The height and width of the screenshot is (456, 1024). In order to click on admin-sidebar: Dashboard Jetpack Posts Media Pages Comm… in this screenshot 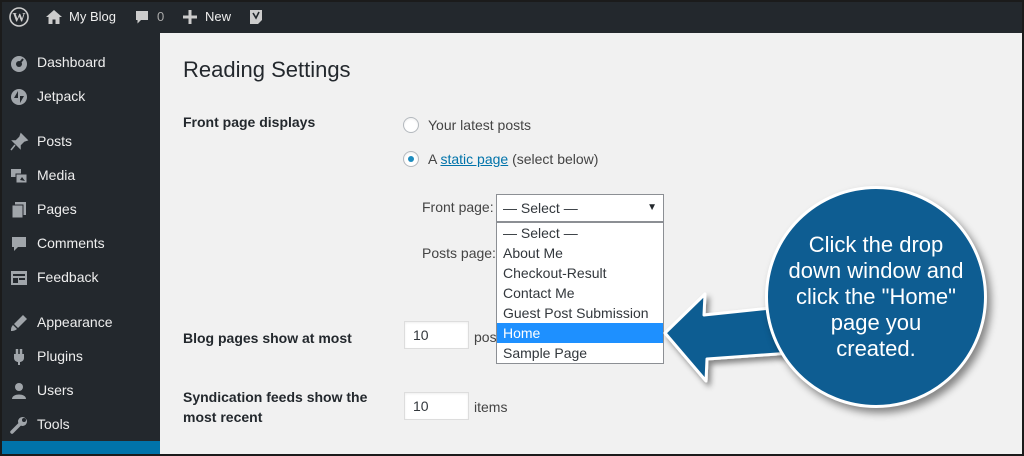, I will do `click(80, 244)`.